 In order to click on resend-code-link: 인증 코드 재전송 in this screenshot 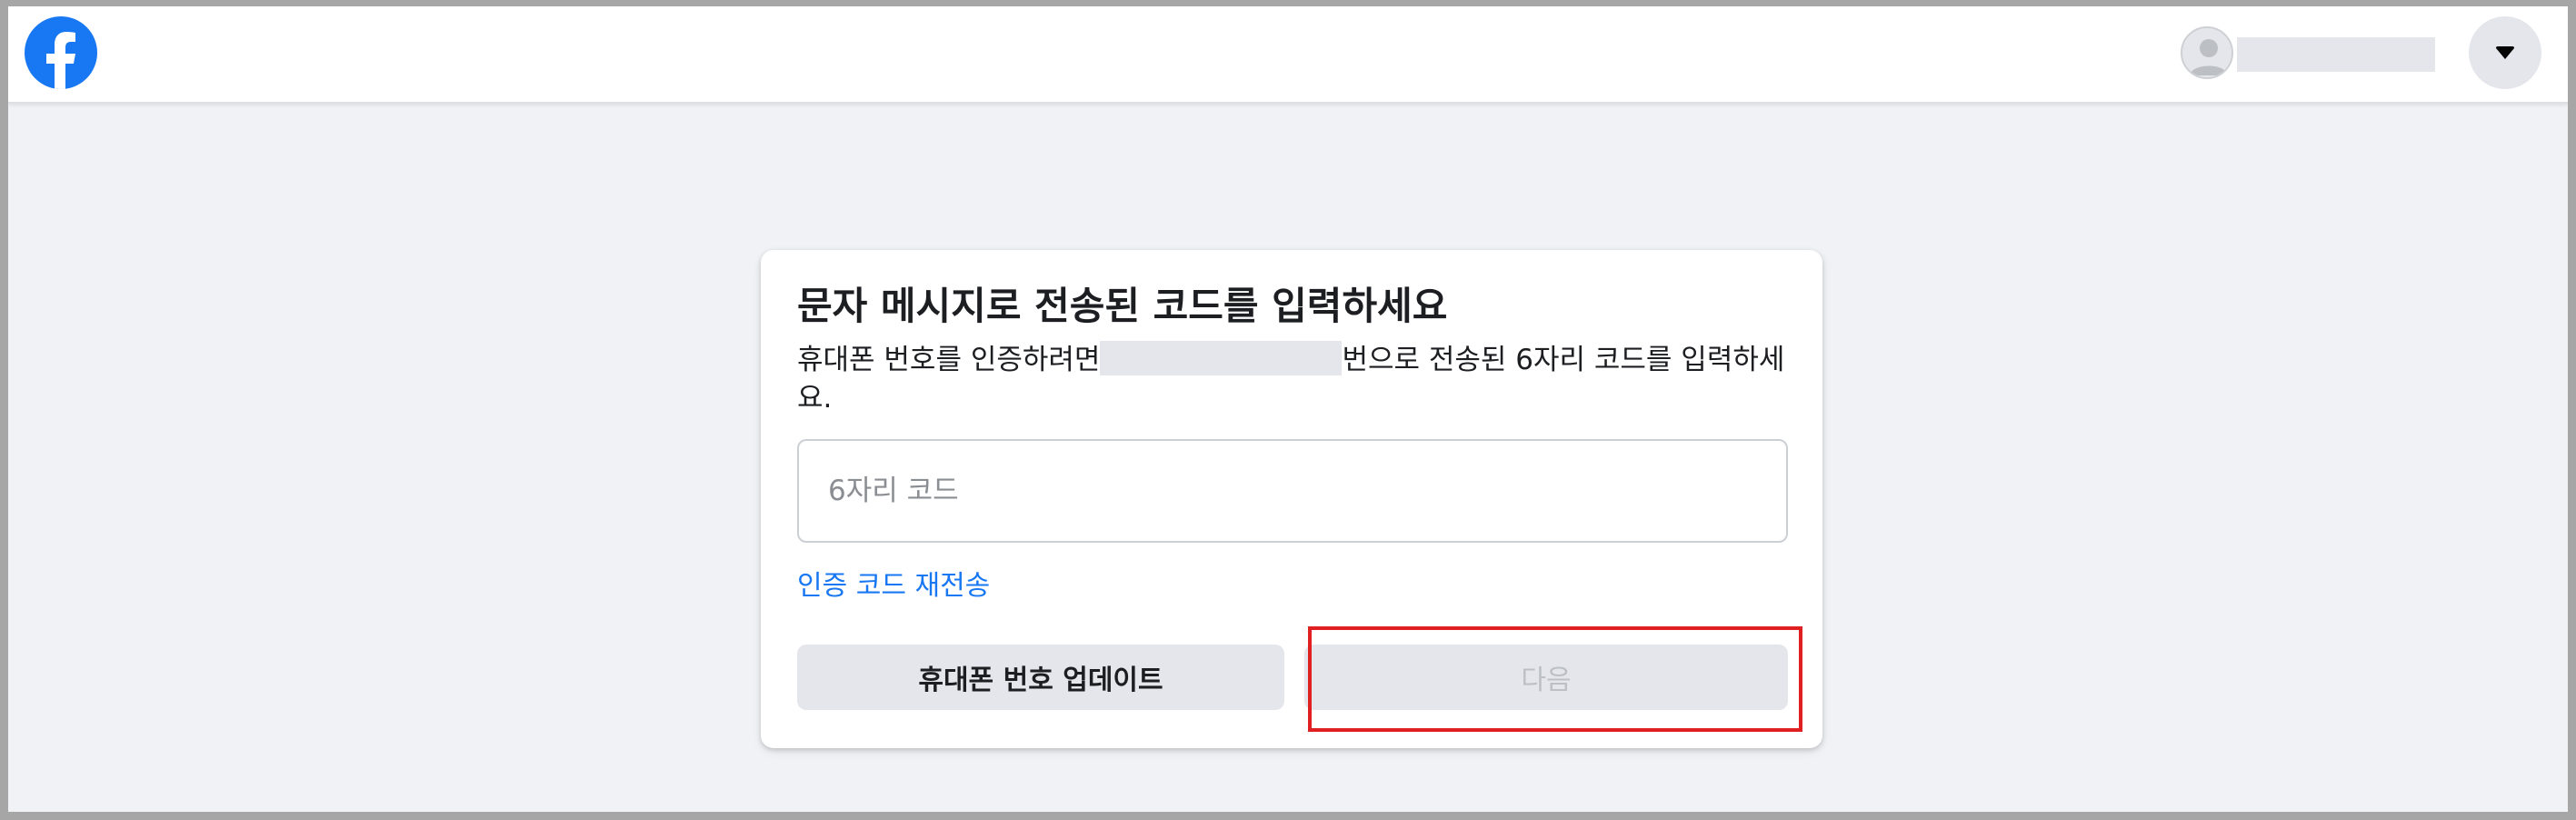, I will do `click(893, 583)`.